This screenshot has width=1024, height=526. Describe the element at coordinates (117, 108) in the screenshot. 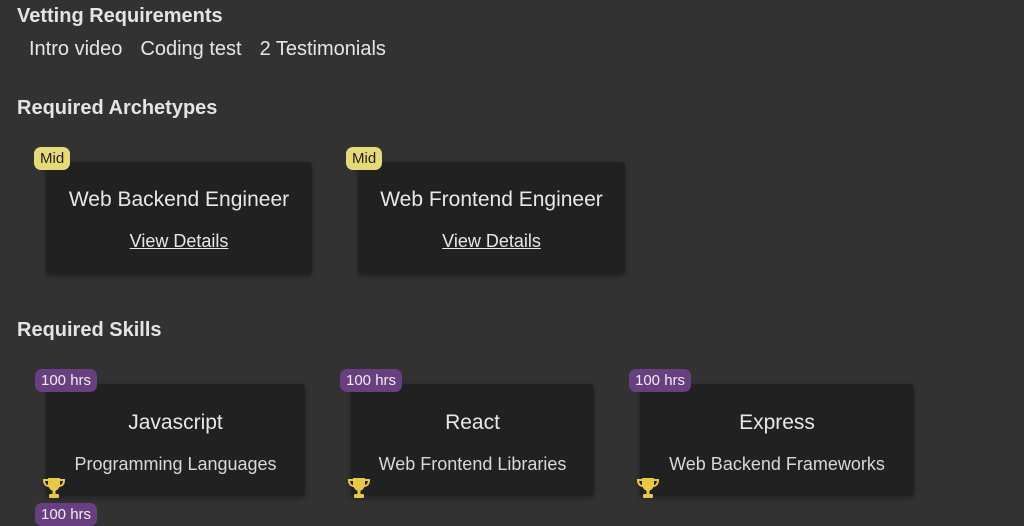

I see `required-archetypes-title: Required Archetypes` at that location.